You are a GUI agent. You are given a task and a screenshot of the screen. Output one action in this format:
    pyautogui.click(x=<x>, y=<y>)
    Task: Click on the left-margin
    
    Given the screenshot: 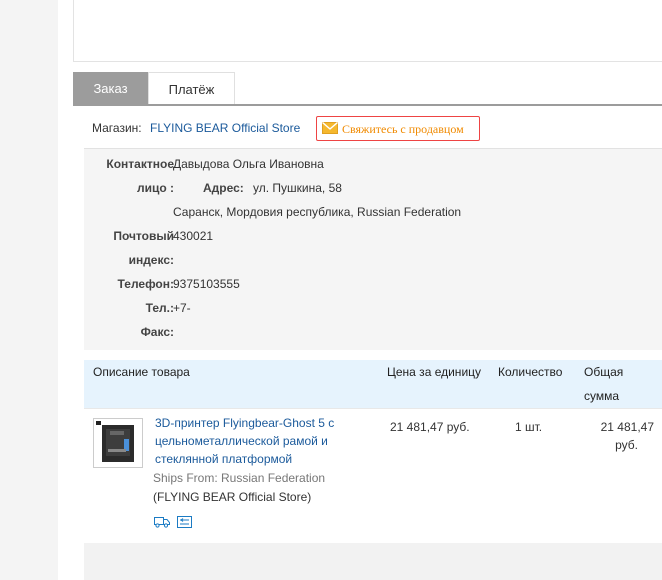 What is the action you would take?
    pyautogui.click(x=29, y=290)
    